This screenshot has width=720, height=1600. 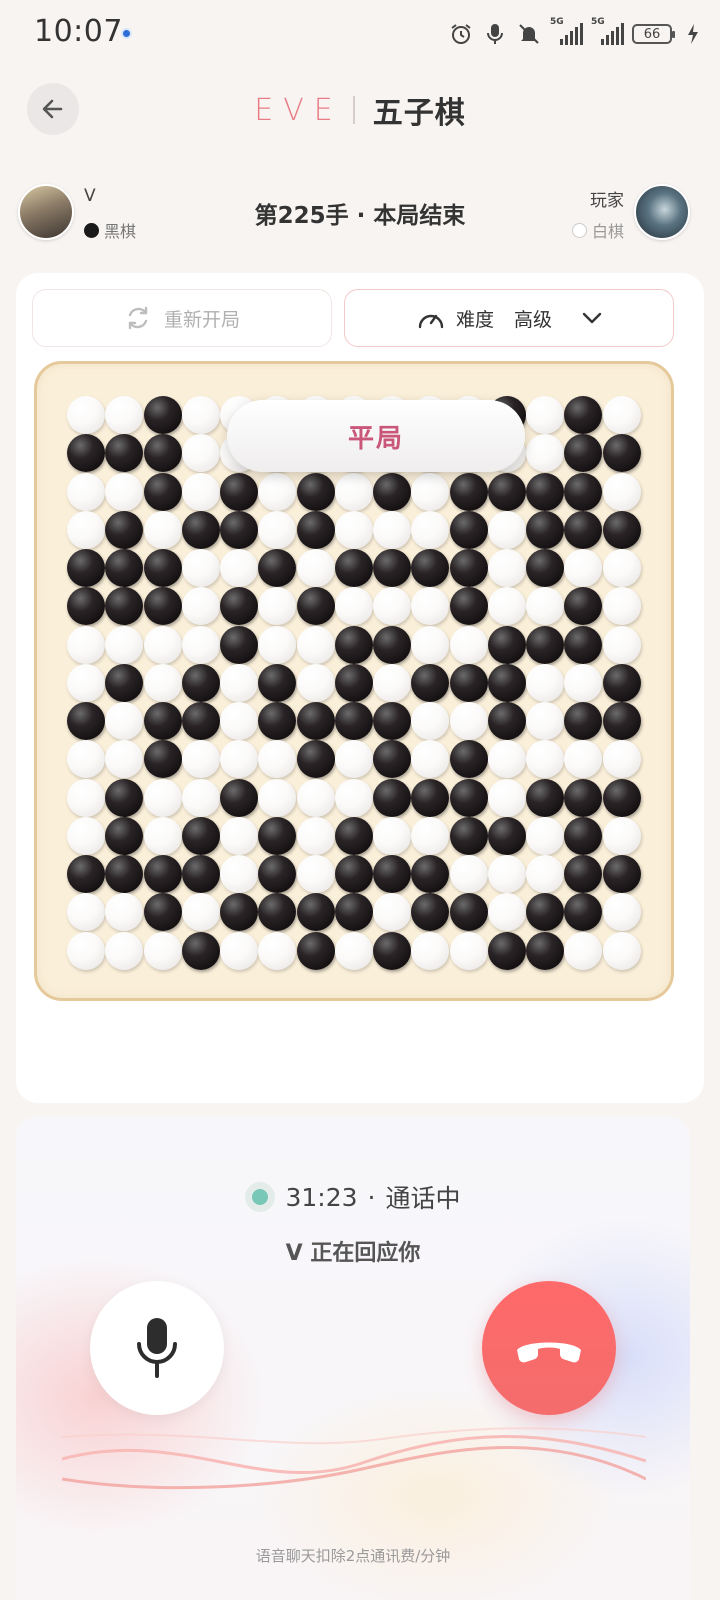 I want to click on restart-label: 重新开局, so click(x=201, y=319).